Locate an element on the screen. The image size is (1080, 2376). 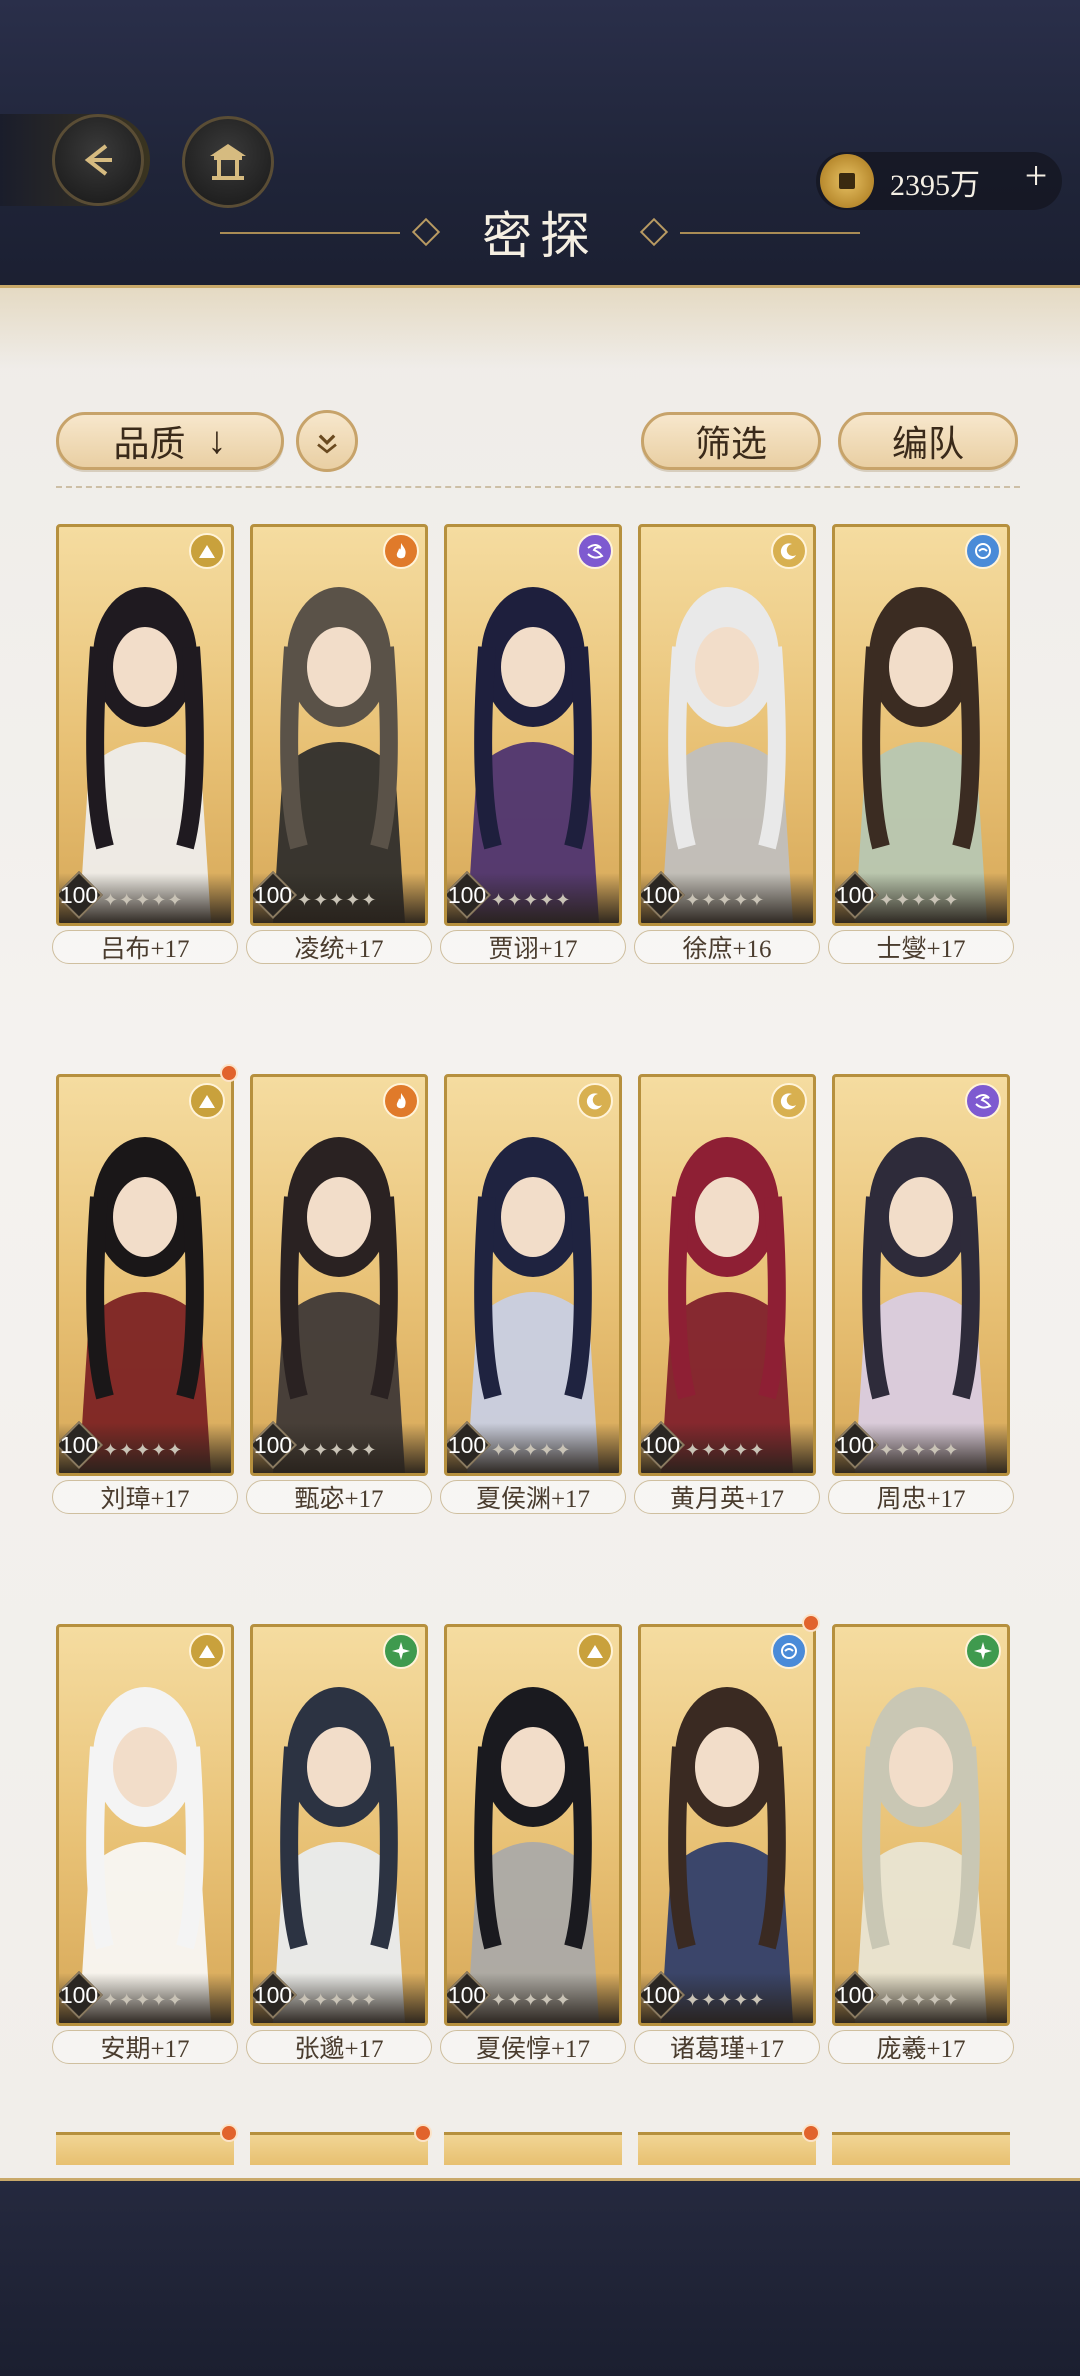
title-divider-left is located at coordinates (310, 233).